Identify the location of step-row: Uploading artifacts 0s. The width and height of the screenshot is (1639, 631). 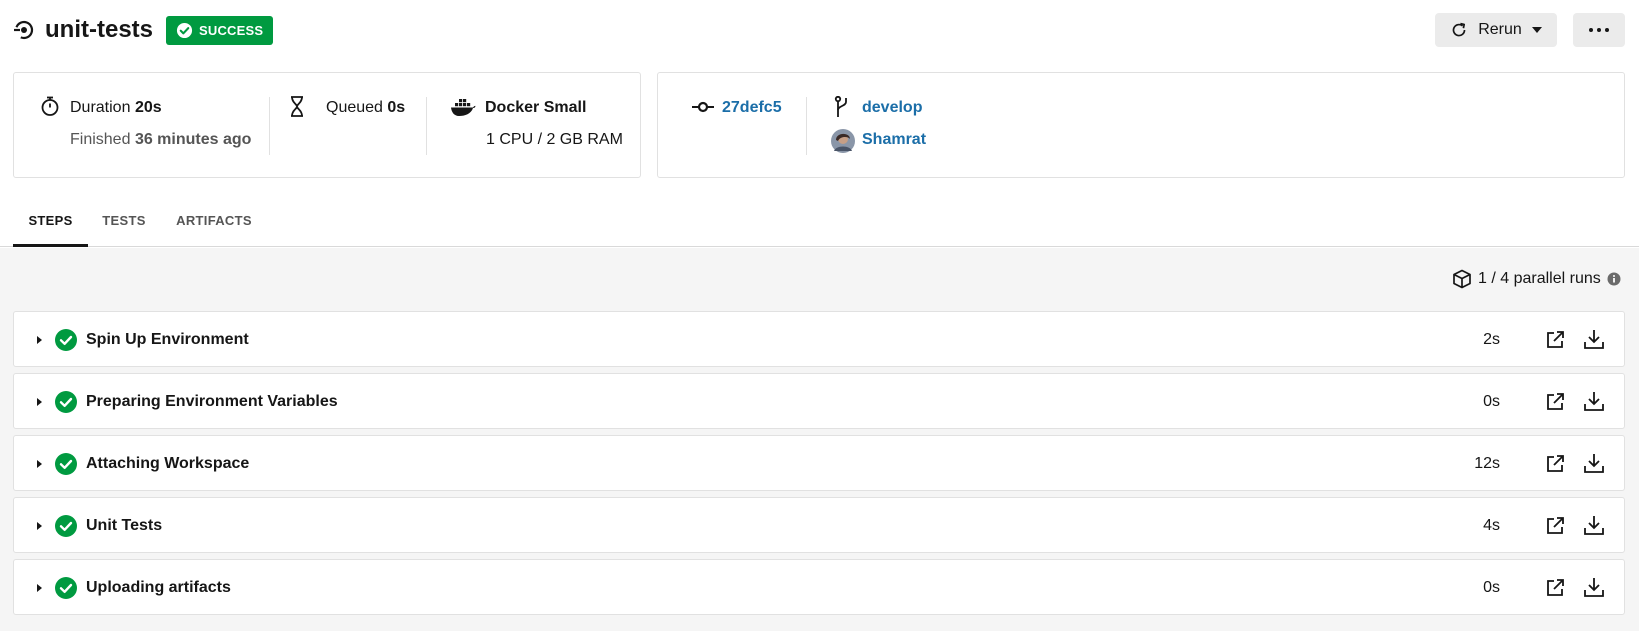
(819, 587).